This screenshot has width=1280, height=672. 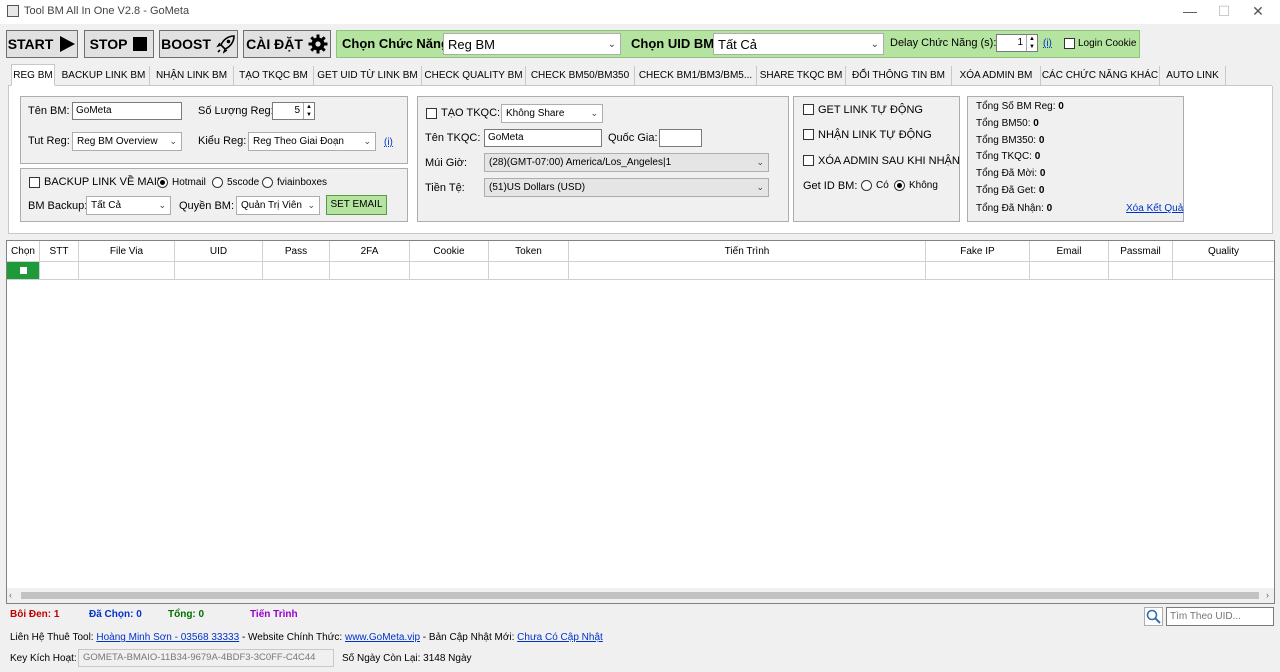 I want to click on tab-share-tkqc: SHARE TKQC BM, so click(x=801, y=75).